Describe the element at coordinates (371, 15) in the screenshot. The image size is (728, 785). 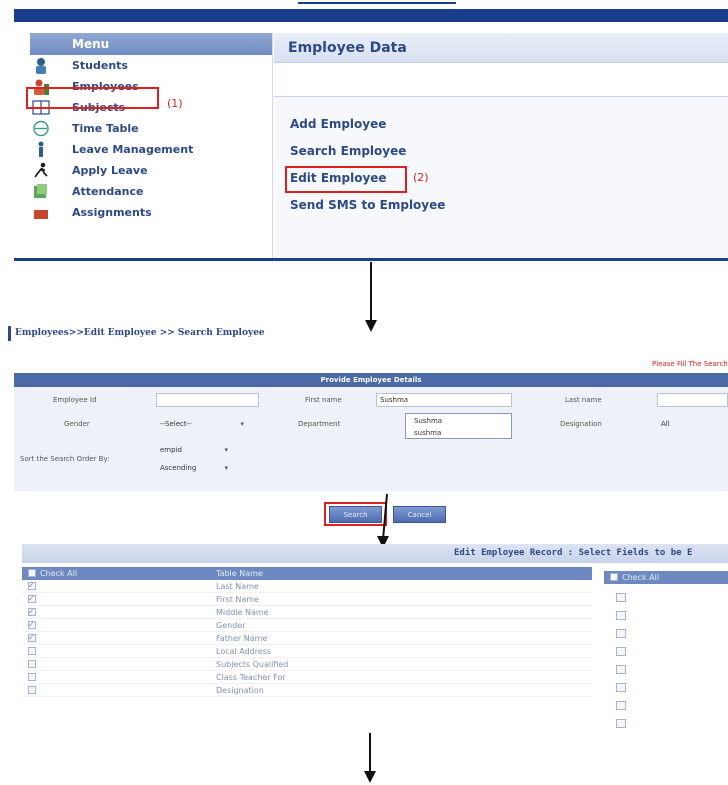
I see `top-banner-bar` at that location.